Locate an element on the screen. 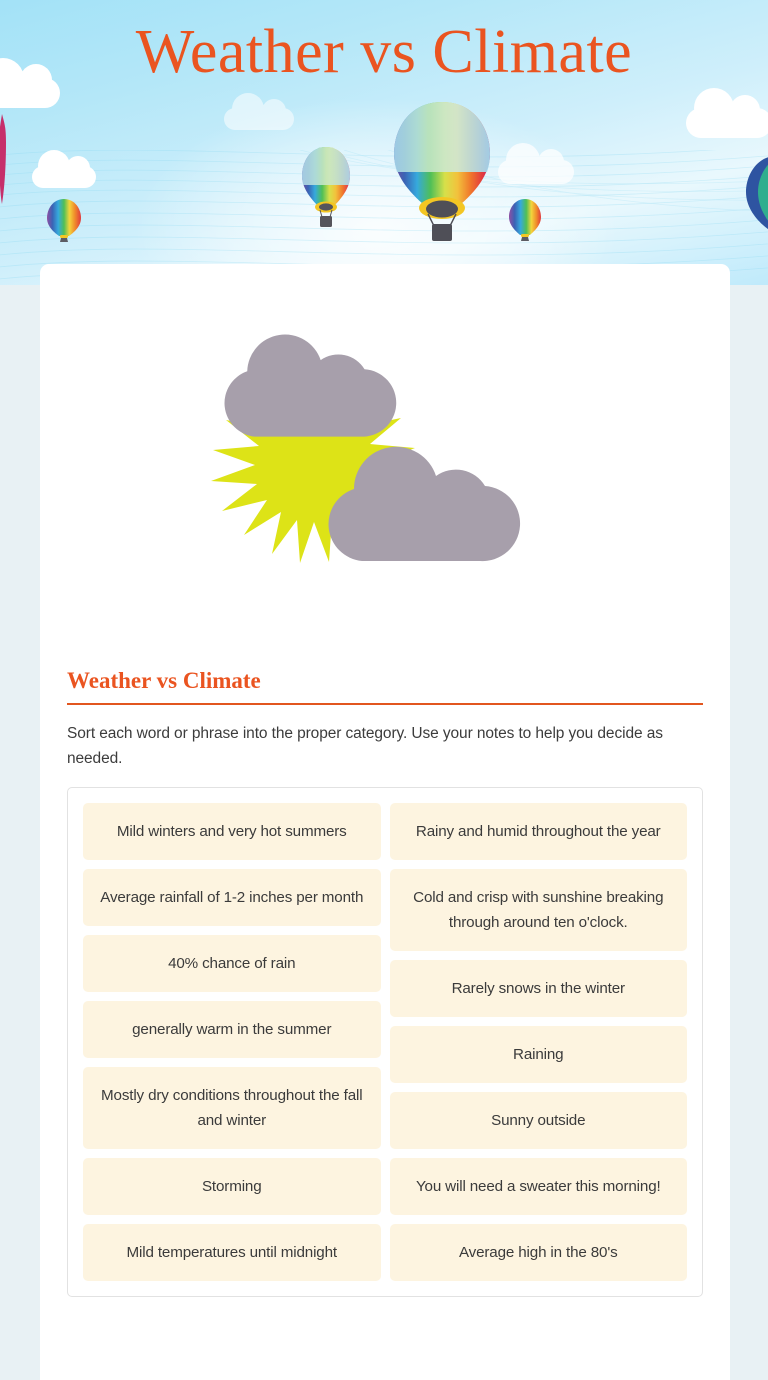  word-card: Mild temperatures until midnight is located at coordinates (232, 1252).